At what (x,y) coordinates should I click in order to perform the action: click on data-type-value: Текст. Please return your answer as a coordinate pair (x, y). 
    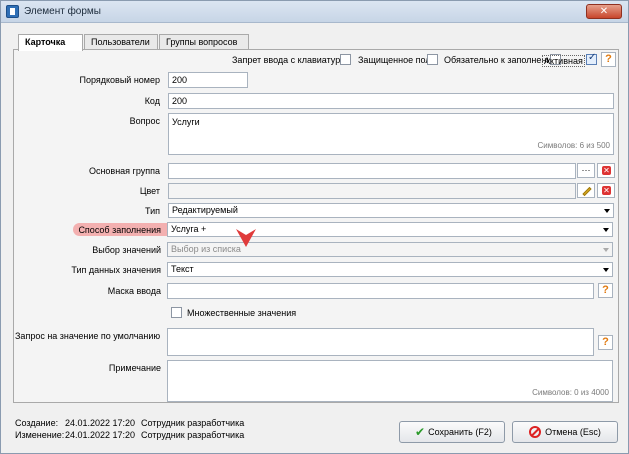
    Looking at the image, I should click on (182, 269).